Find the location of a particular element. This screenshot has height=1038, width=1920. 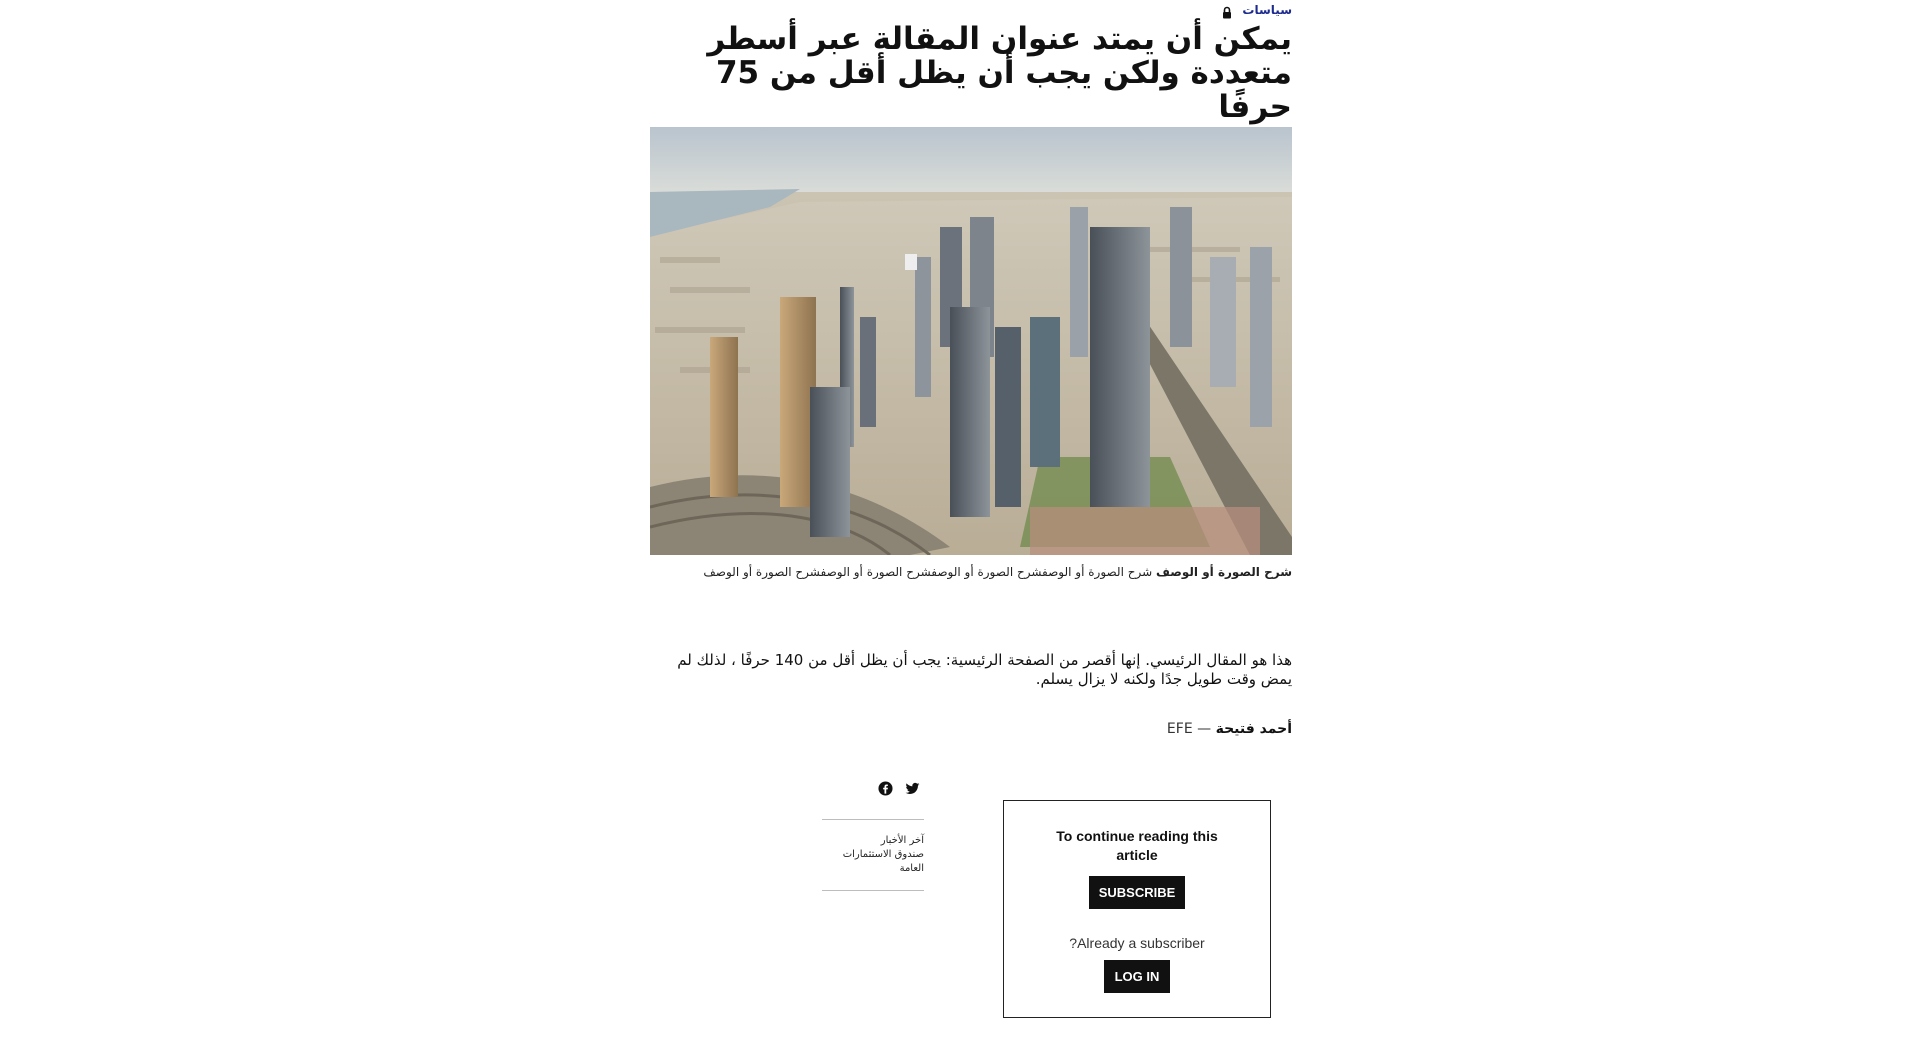

lock-icon is located at coordinates (1227, 11).